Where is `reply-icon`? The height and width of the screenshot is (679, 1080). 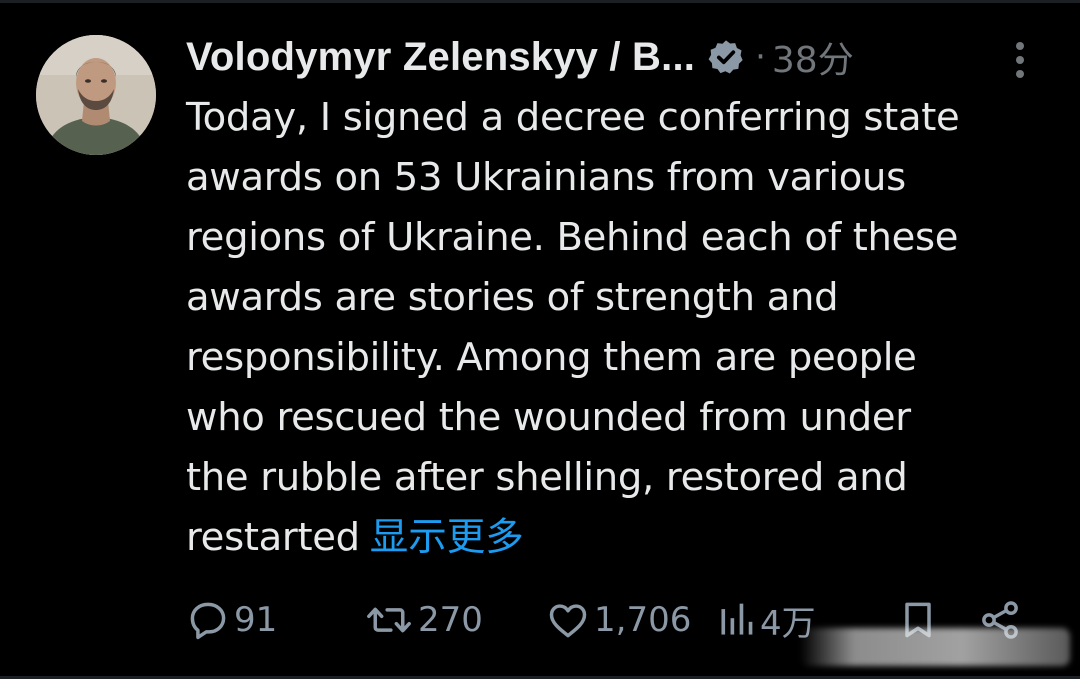 reply-icon is located at coordinates (208, 621).